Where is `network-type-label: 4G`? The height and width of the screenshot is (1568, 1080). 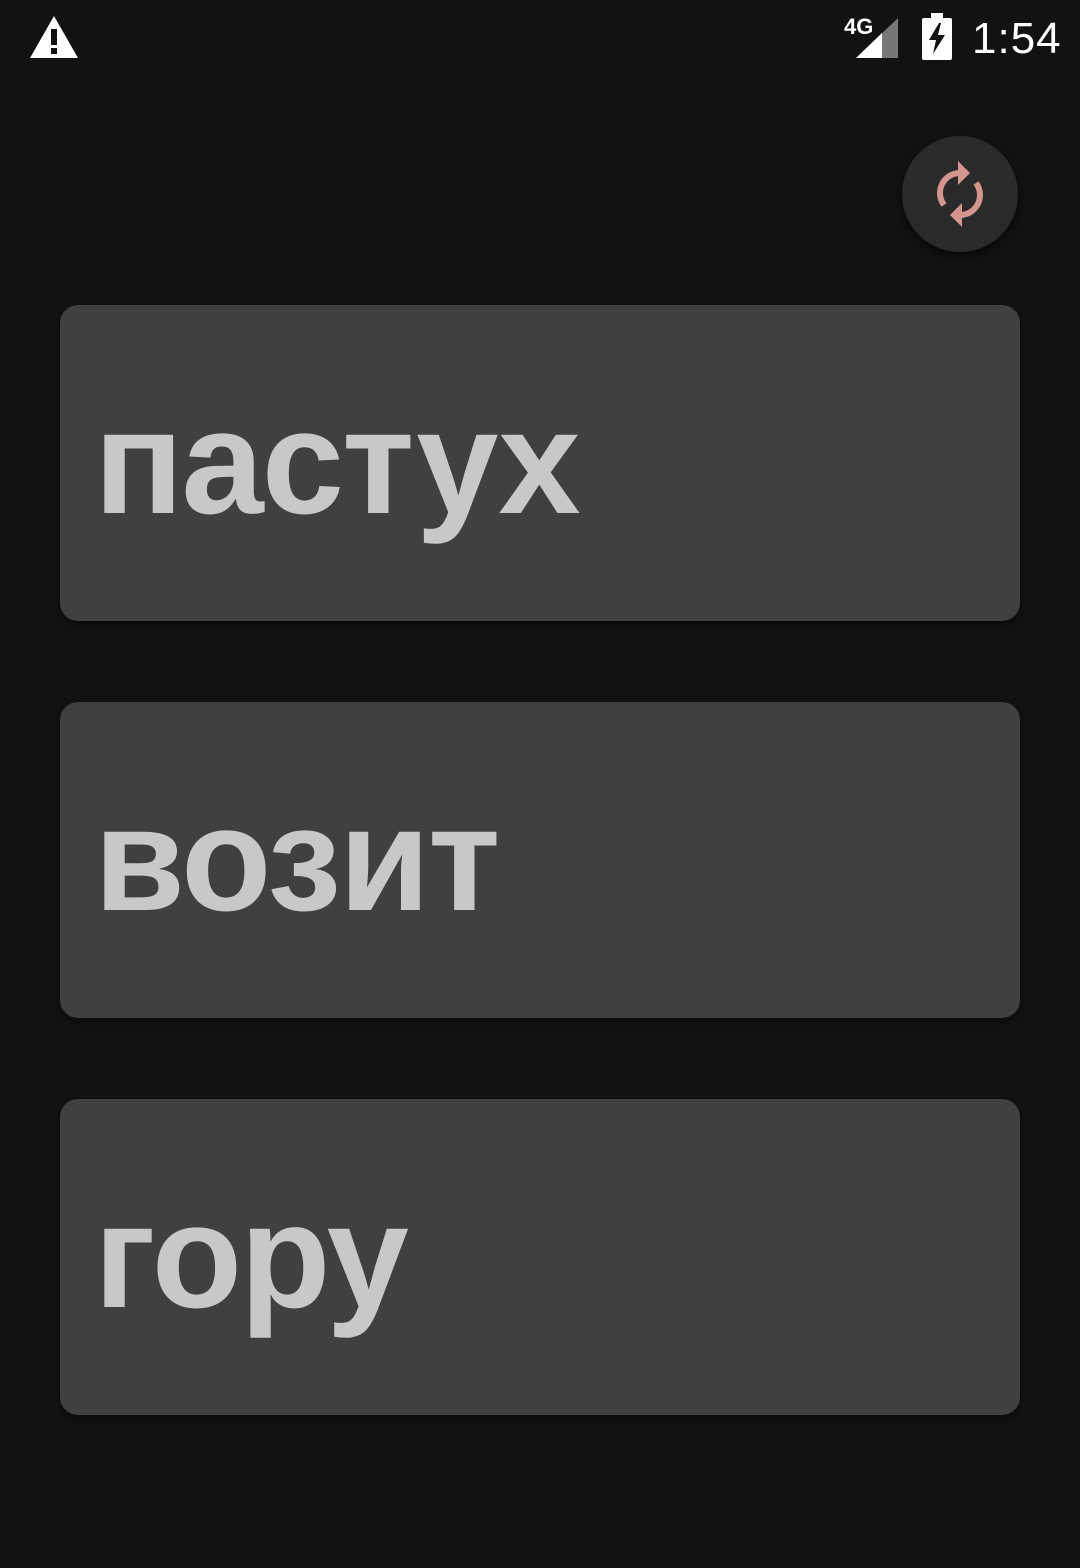
network-type-label: 4G is located at coordinates (858, 26).